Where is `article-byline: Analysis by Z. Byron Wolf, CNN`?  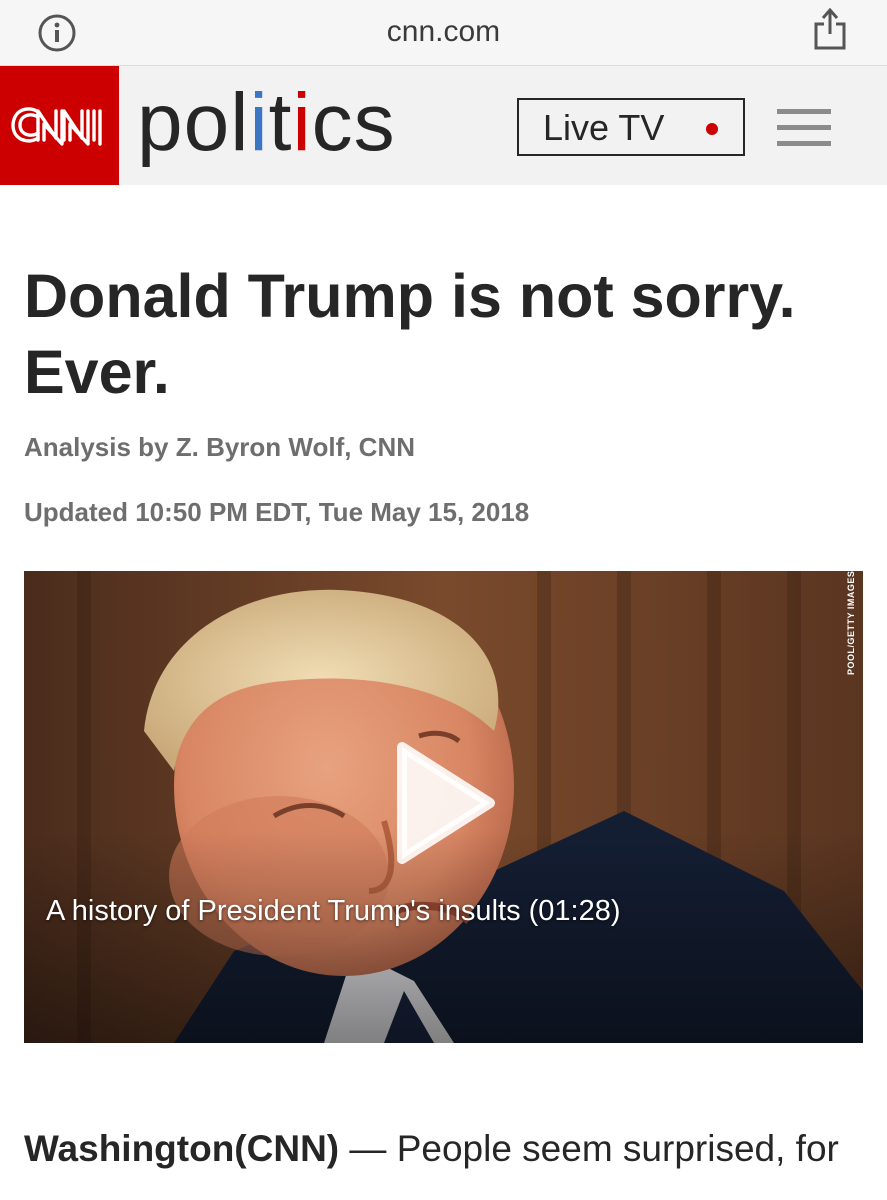
article-byline: Analysis by Z. Byron Wolf, CNN is located at coordinates (219, 447).